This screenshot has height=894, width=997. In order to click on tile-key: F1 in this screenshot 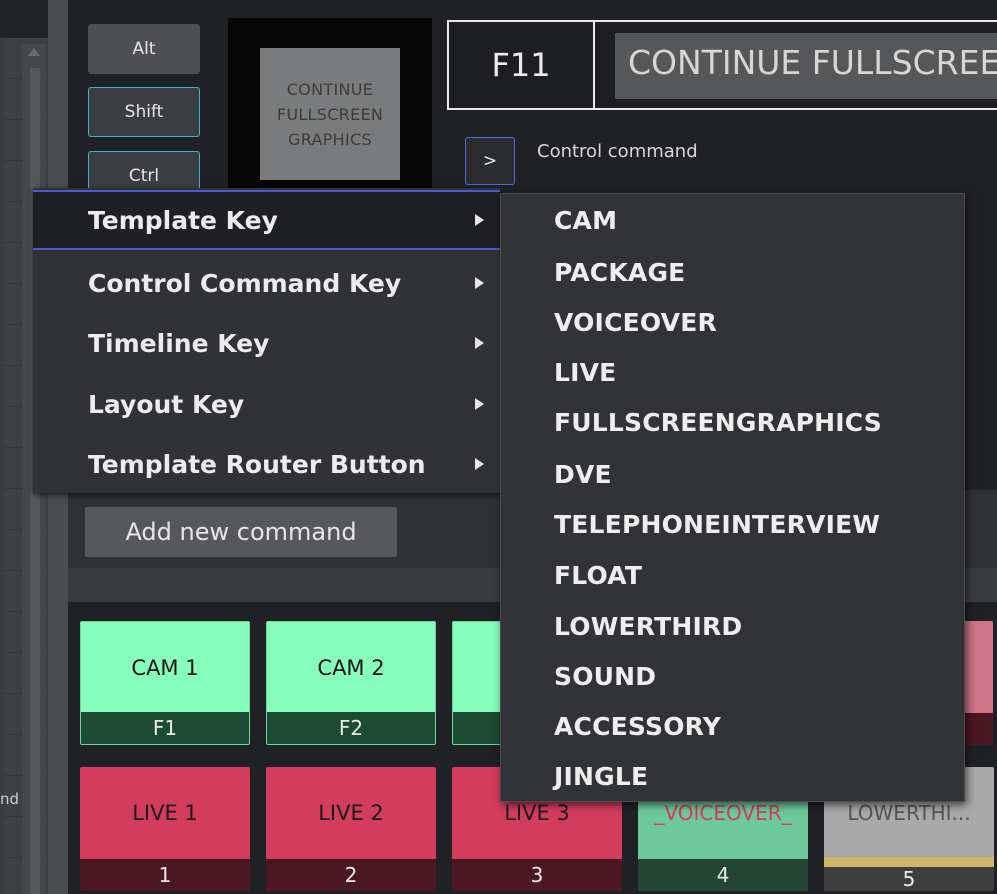, I will do `click(165, 728)`.